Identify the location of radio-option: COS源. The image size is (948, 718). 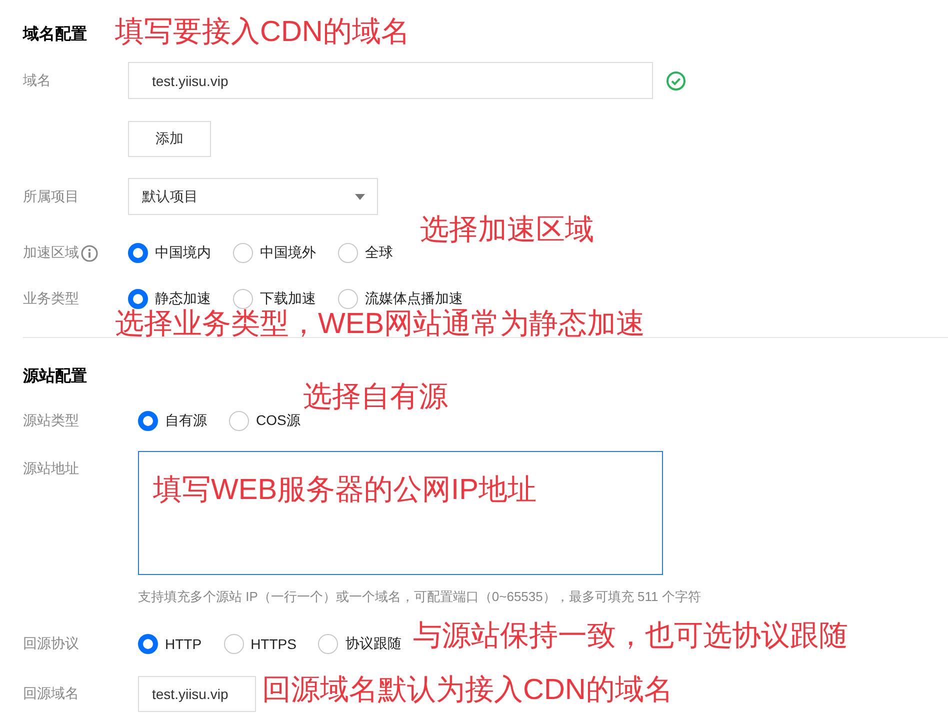
(264, 421).